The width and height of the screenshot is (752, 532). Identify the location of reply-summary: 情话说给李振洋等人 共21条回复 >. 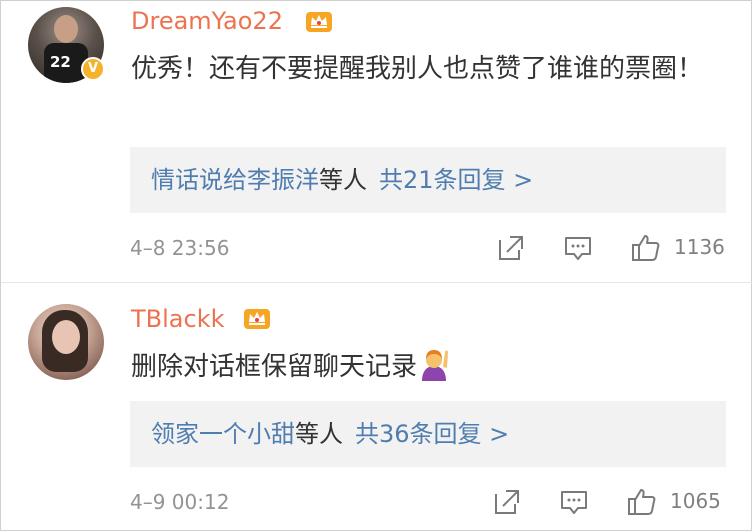
(428, 180).